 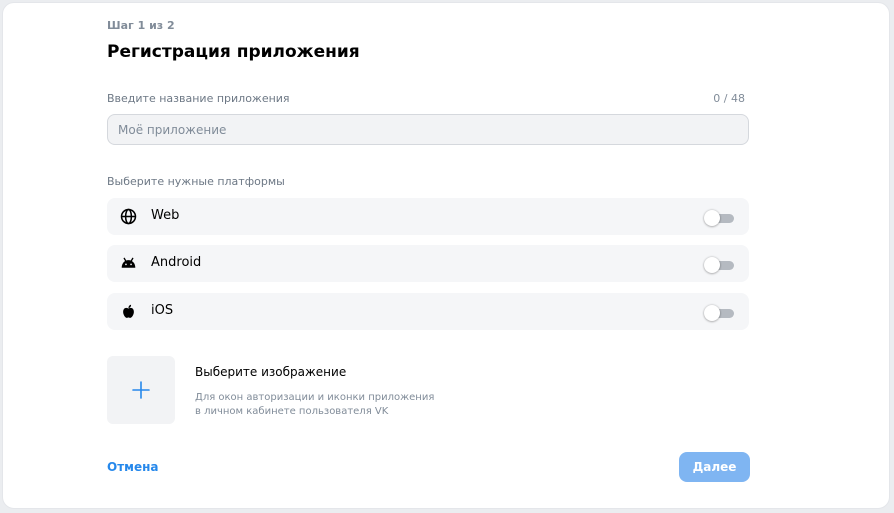 I want to click on android-toggle, so click(x=719, y=265).